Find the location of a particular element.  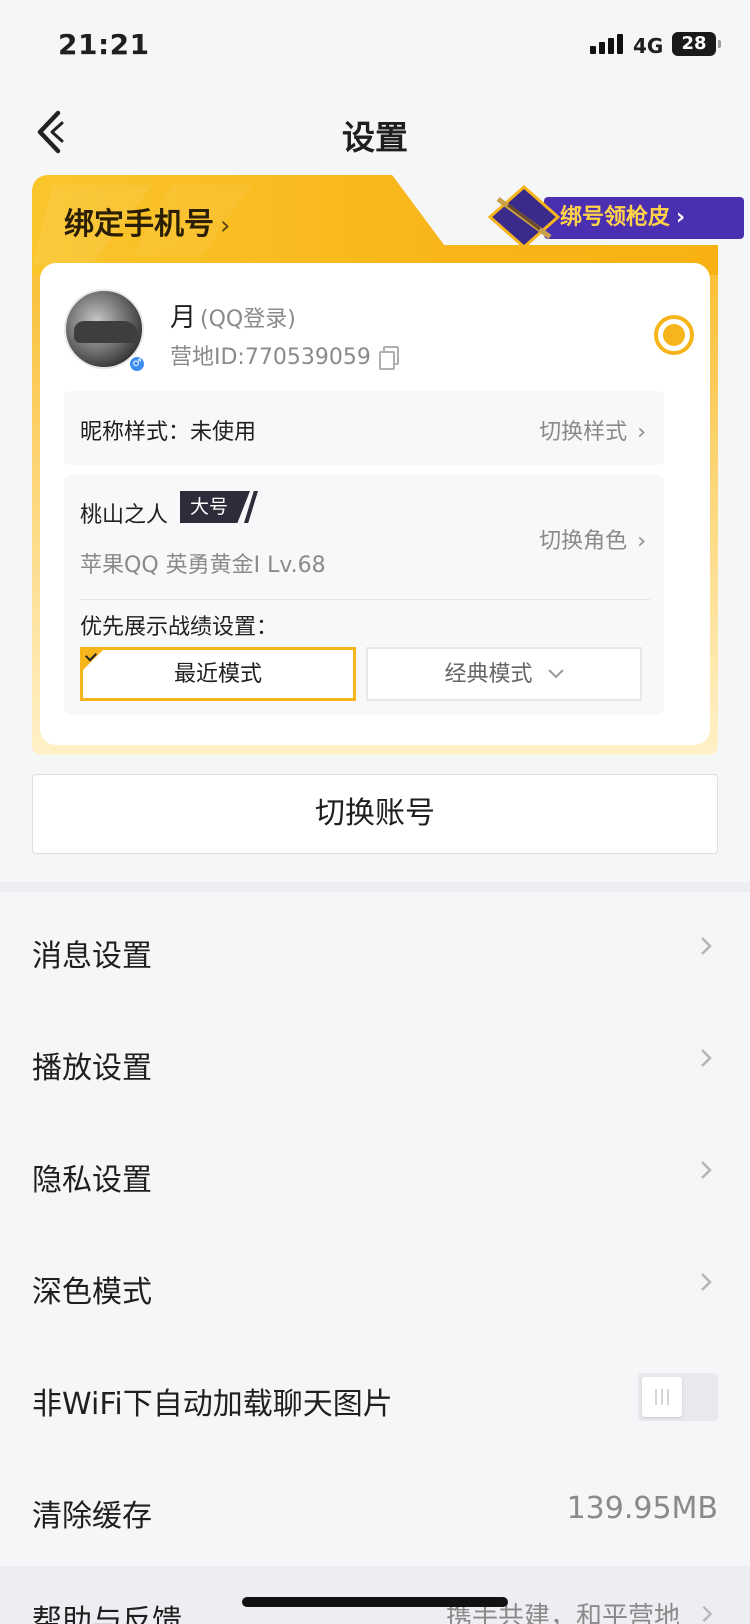

record-pref-label: 优先展示战绩设置： is located at coordinates (179, 627).